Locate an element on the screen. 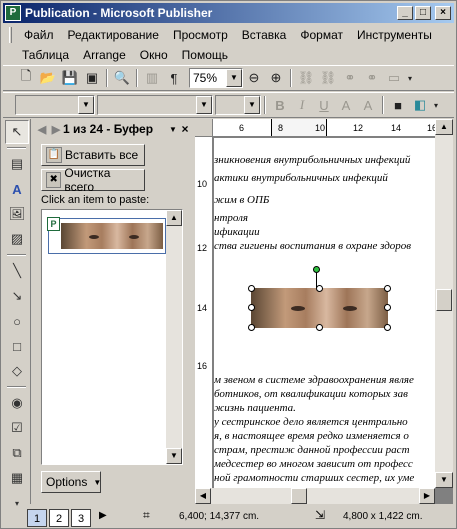  shadow-icon: ■ is located at coordinates (398, 105).